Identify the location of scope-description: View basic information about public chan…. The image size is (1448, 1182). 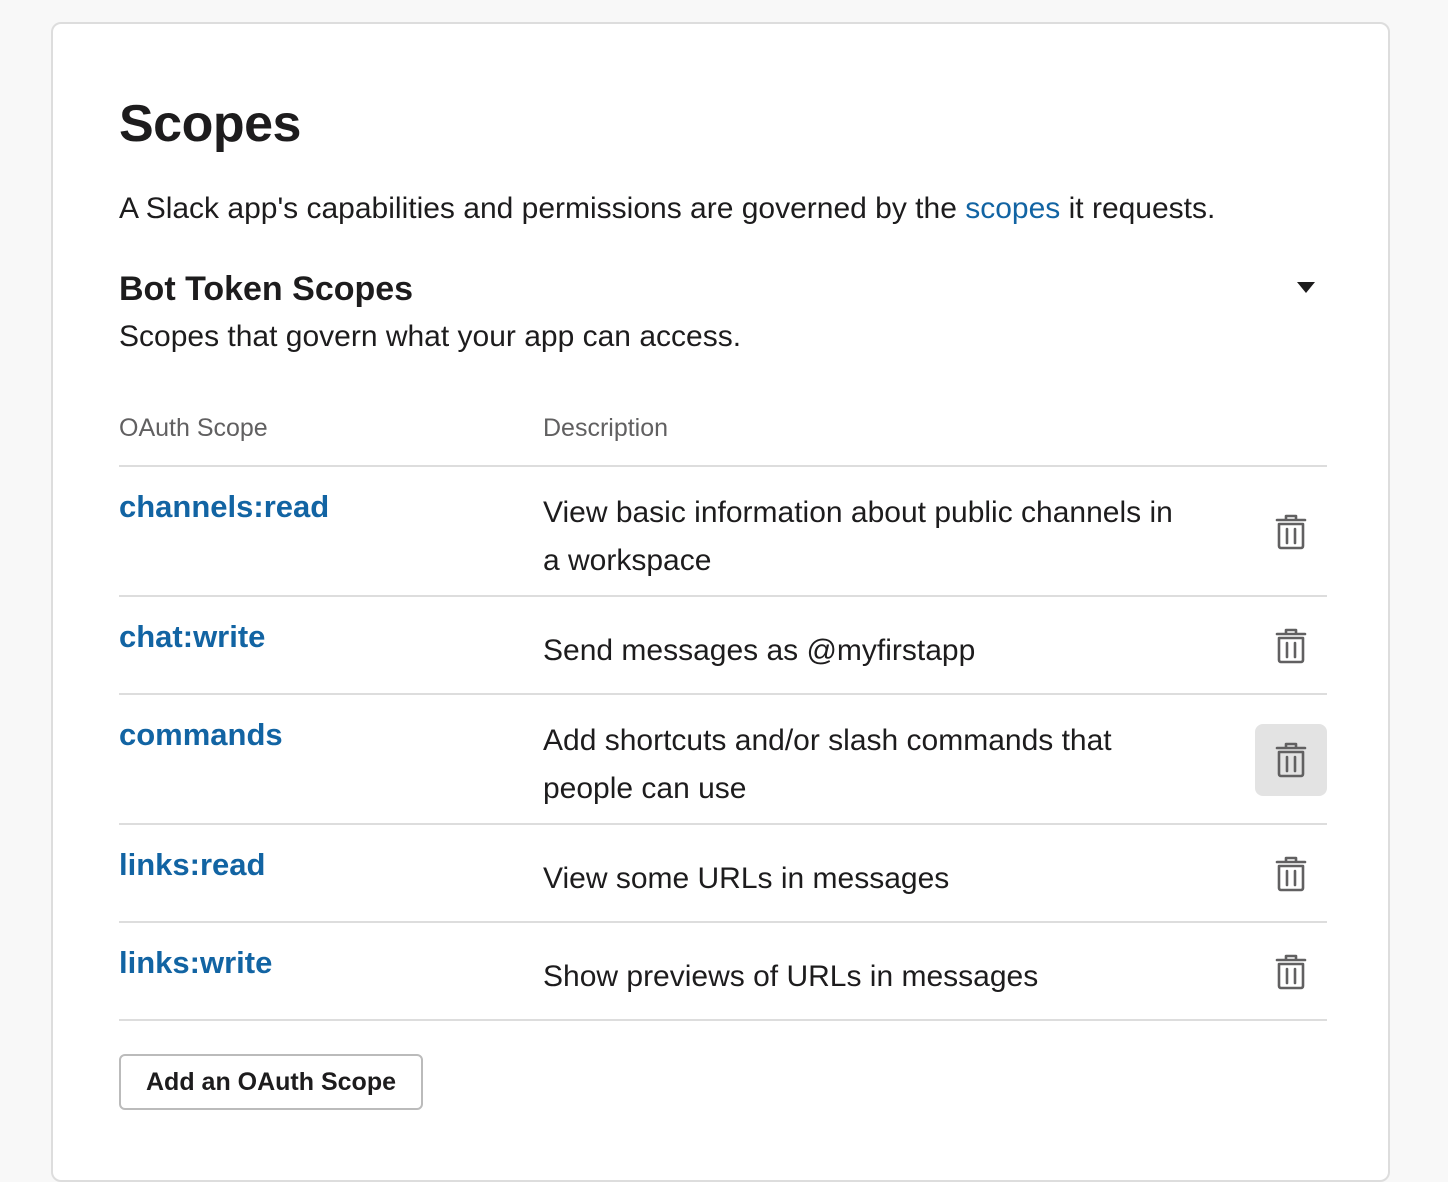
(858, 536).